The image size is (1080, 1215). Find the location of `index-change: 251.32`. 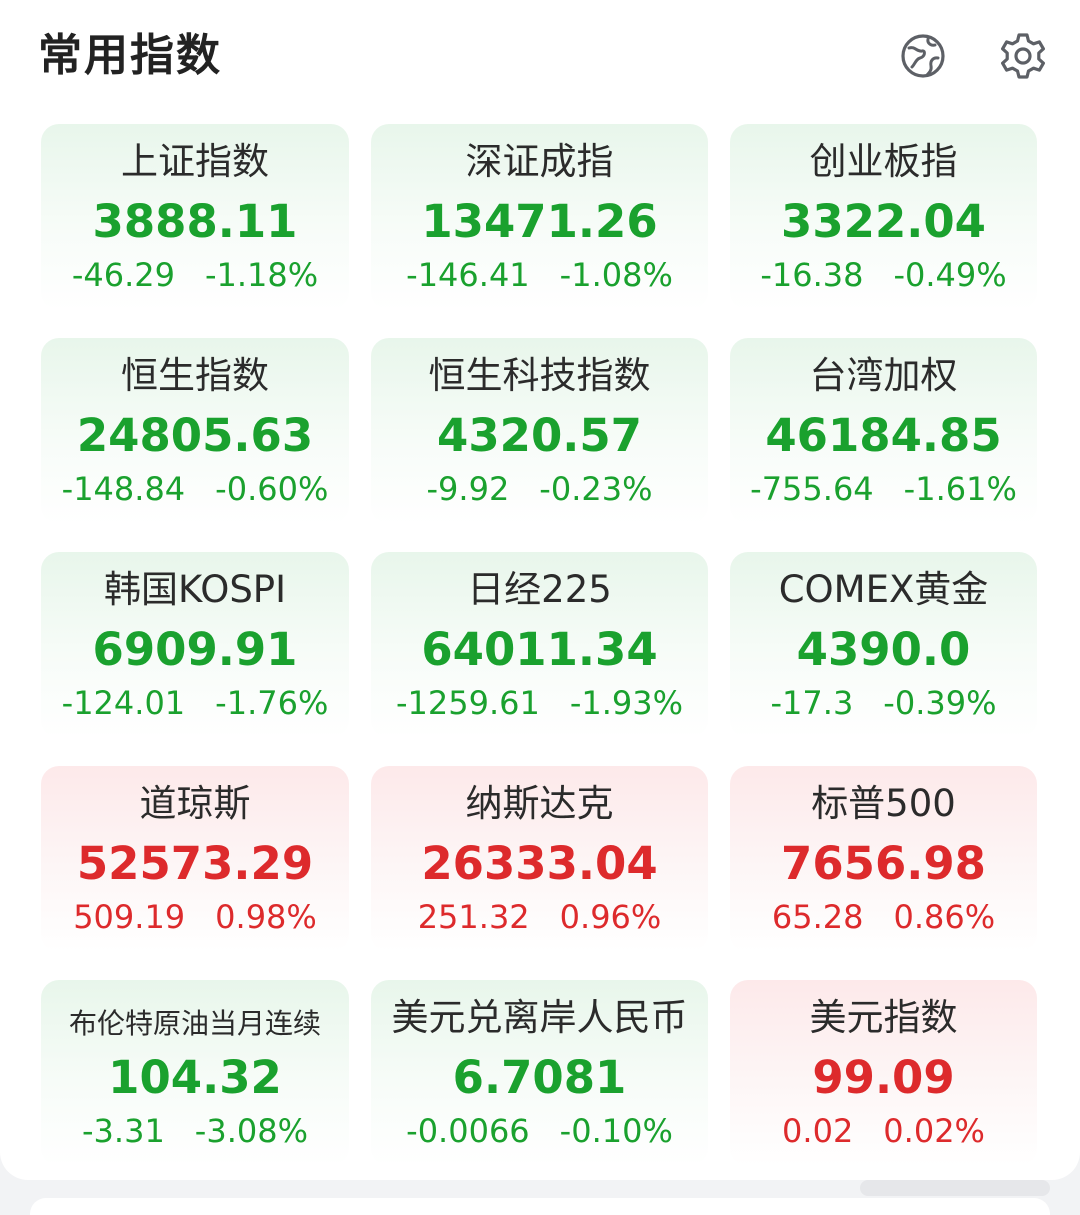

index-change: 251.32 is located at coordinates (473, 917).